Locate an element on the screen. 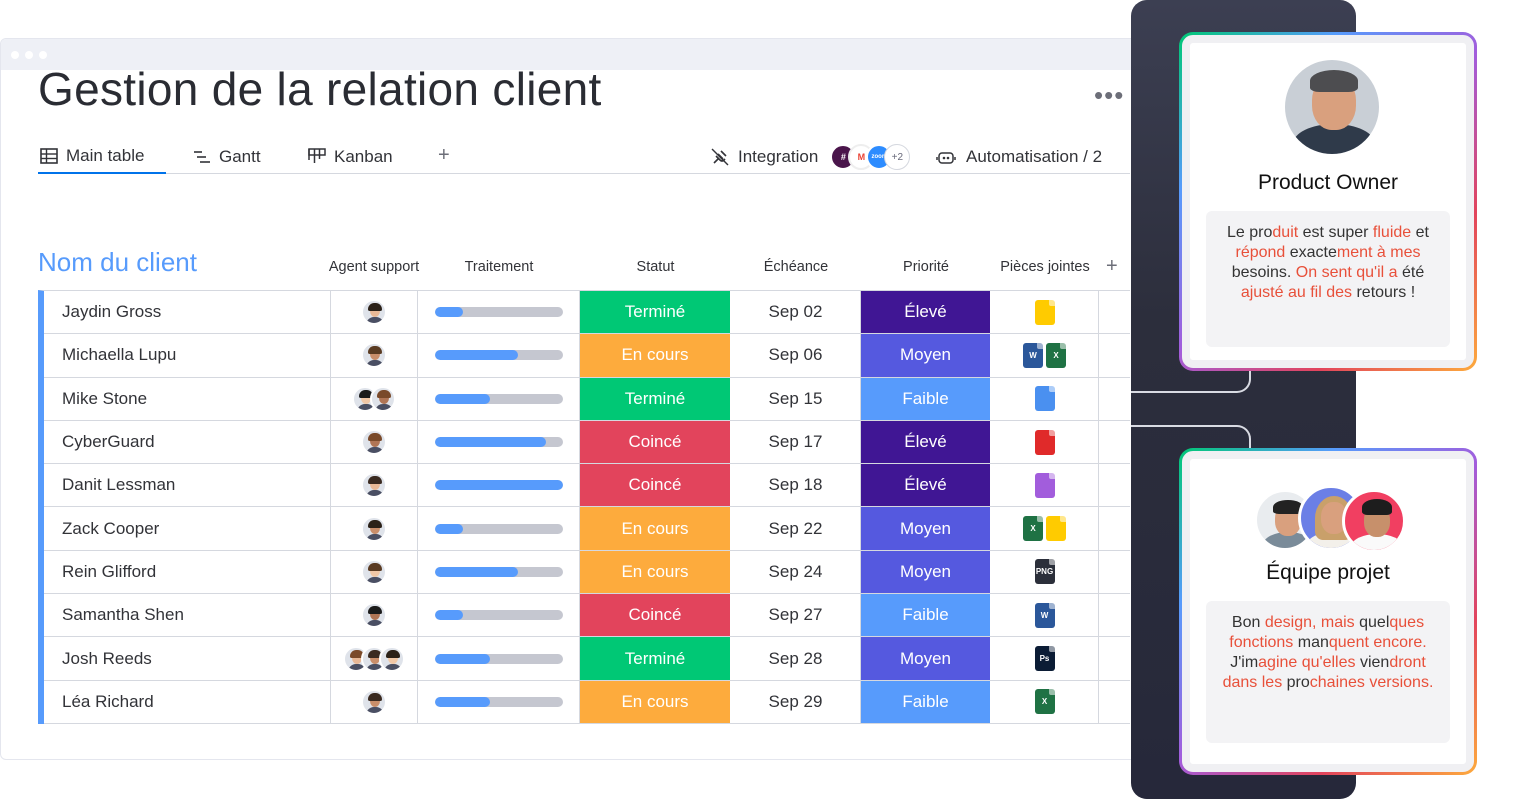 The image size is (1536, 799). due-date-cell: Sep 29 is located at coordinates (796, 701).